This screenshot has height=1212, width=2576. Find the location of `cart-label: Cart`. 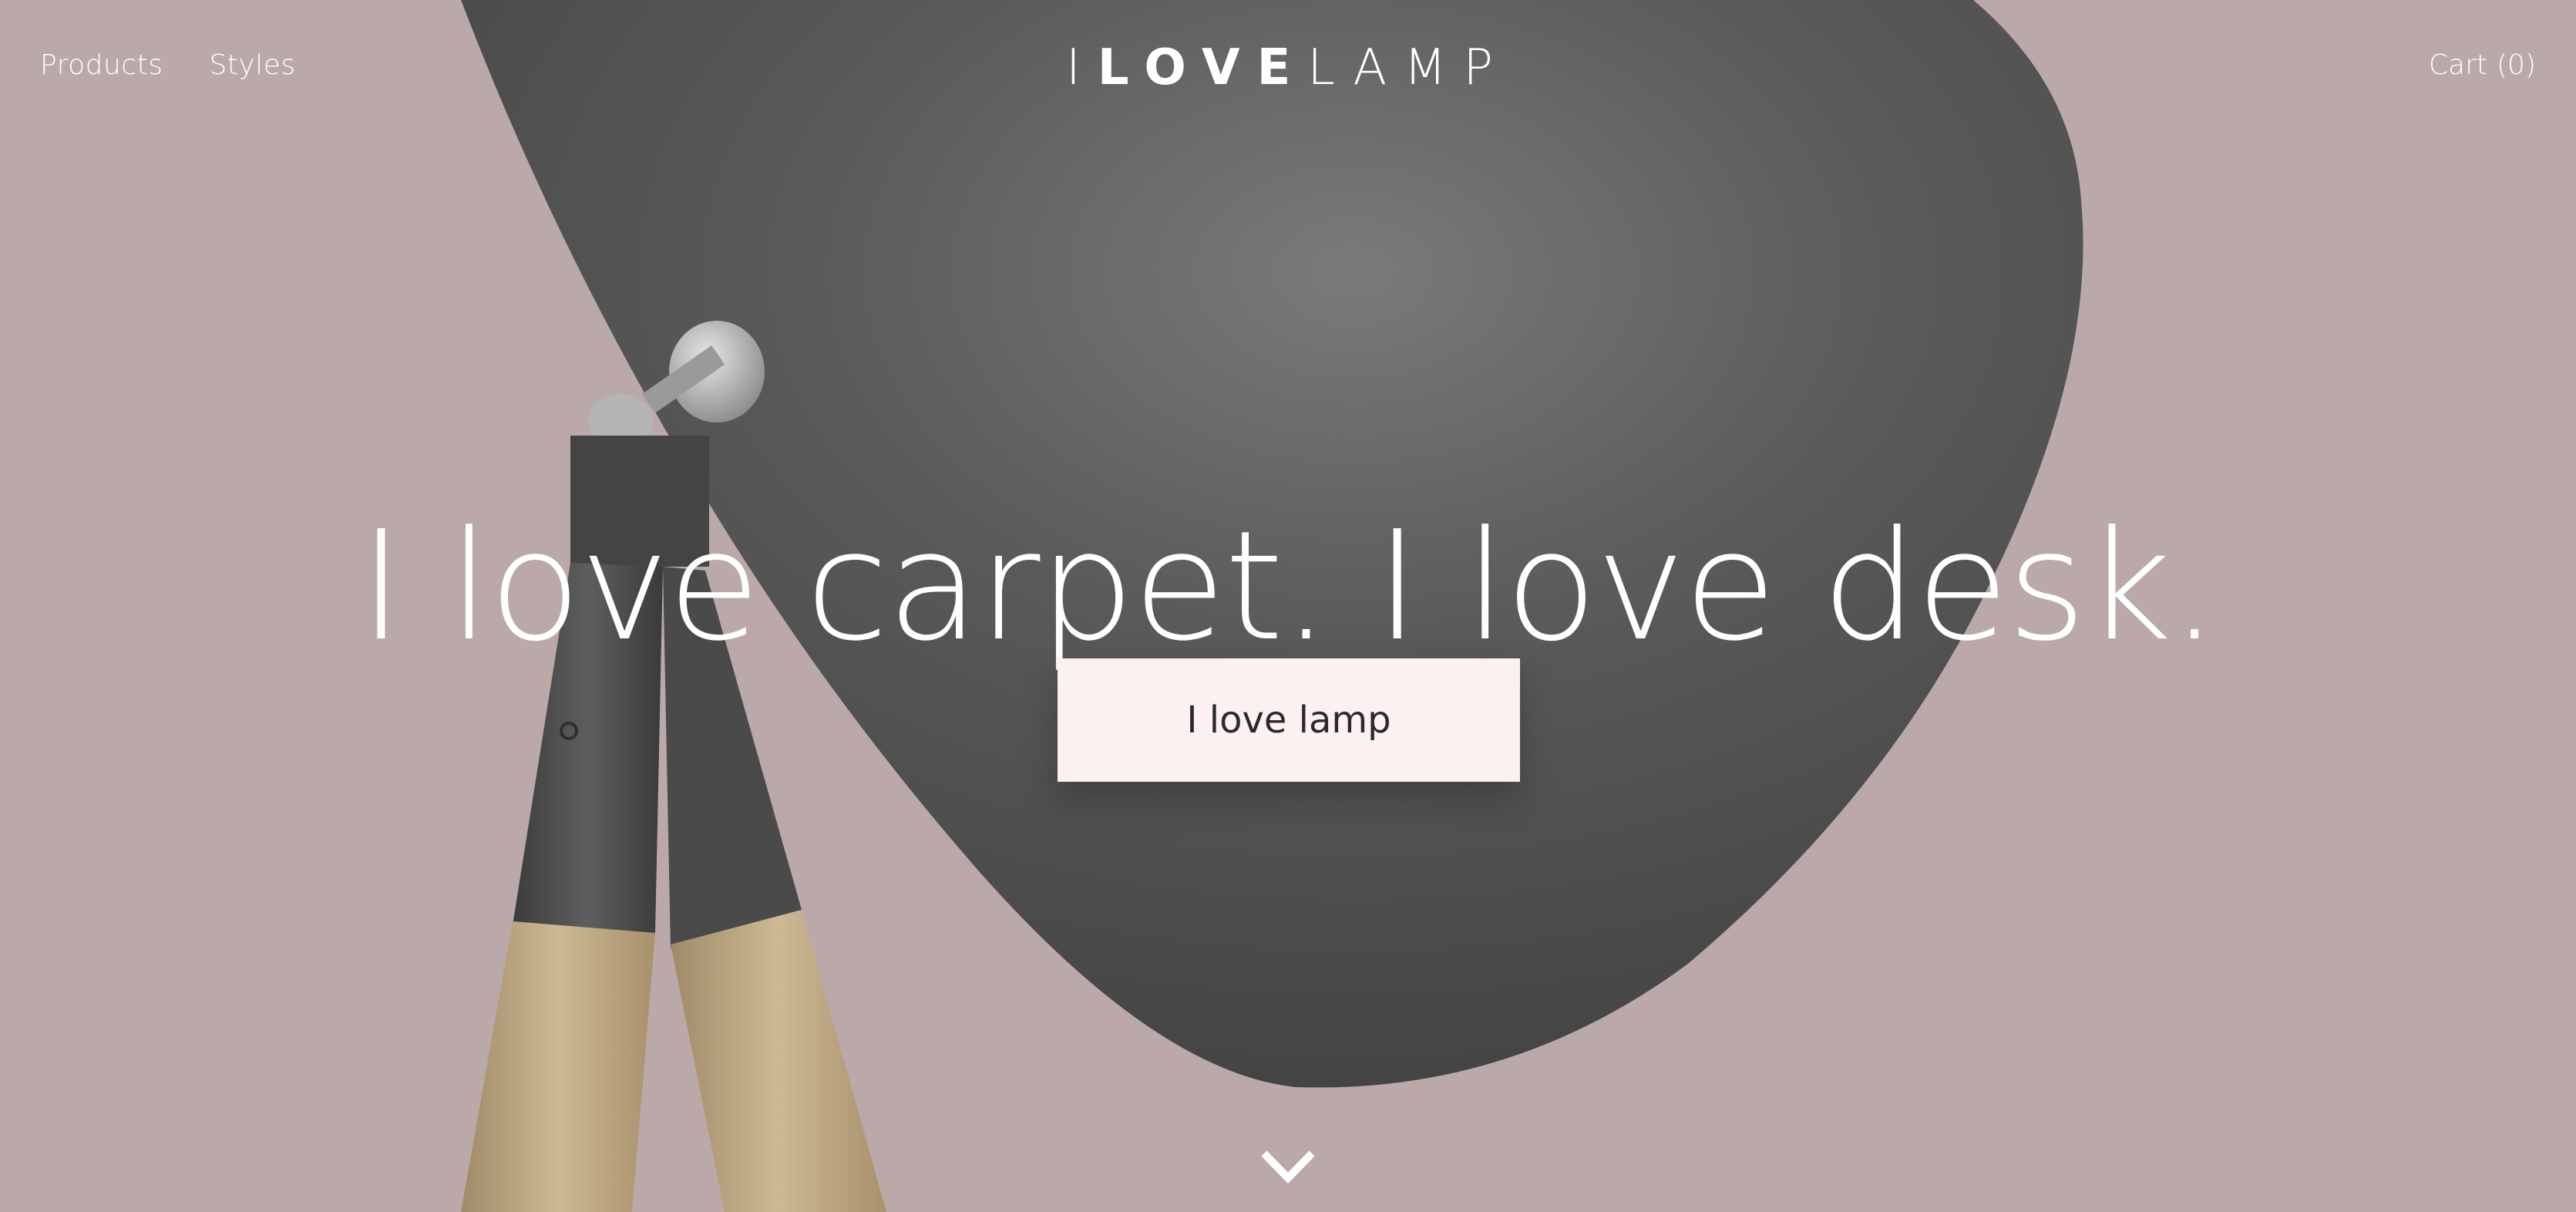

cart-label: Cart is located at coordinates (2457, 65).